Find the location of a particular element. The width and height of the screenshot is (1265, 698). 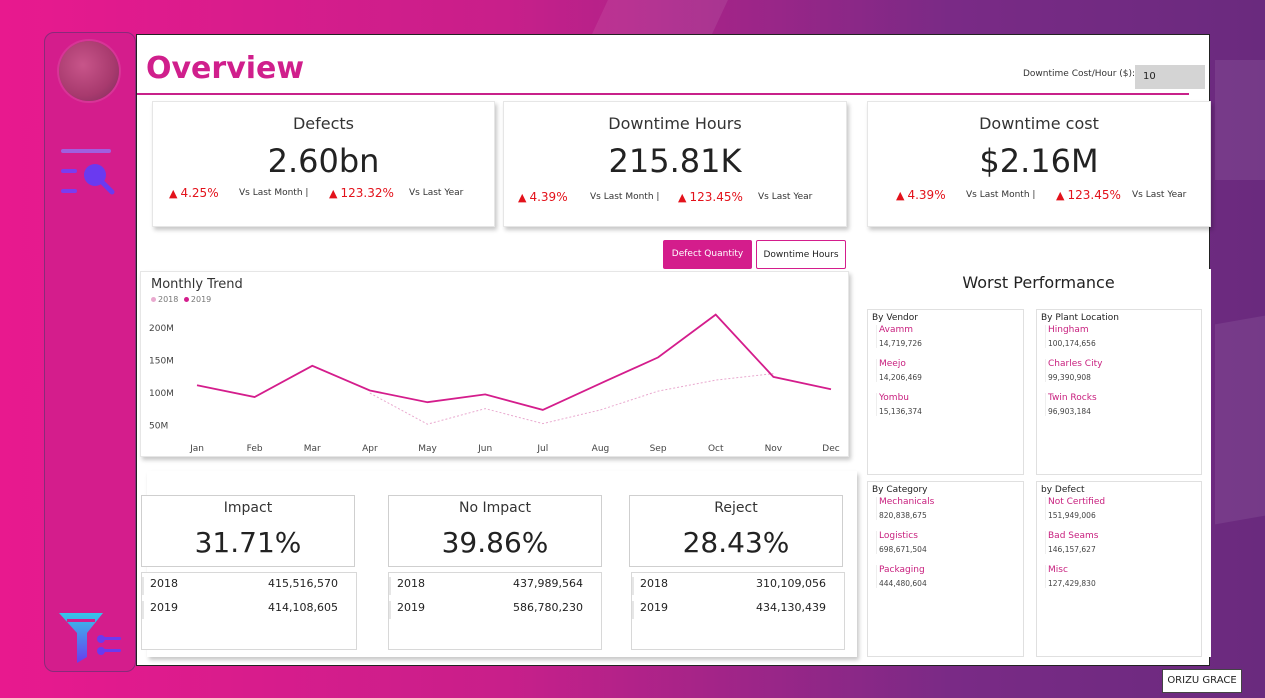

worst-item: Mechanicals 820,838,675 is located at coordinates (905, 508).